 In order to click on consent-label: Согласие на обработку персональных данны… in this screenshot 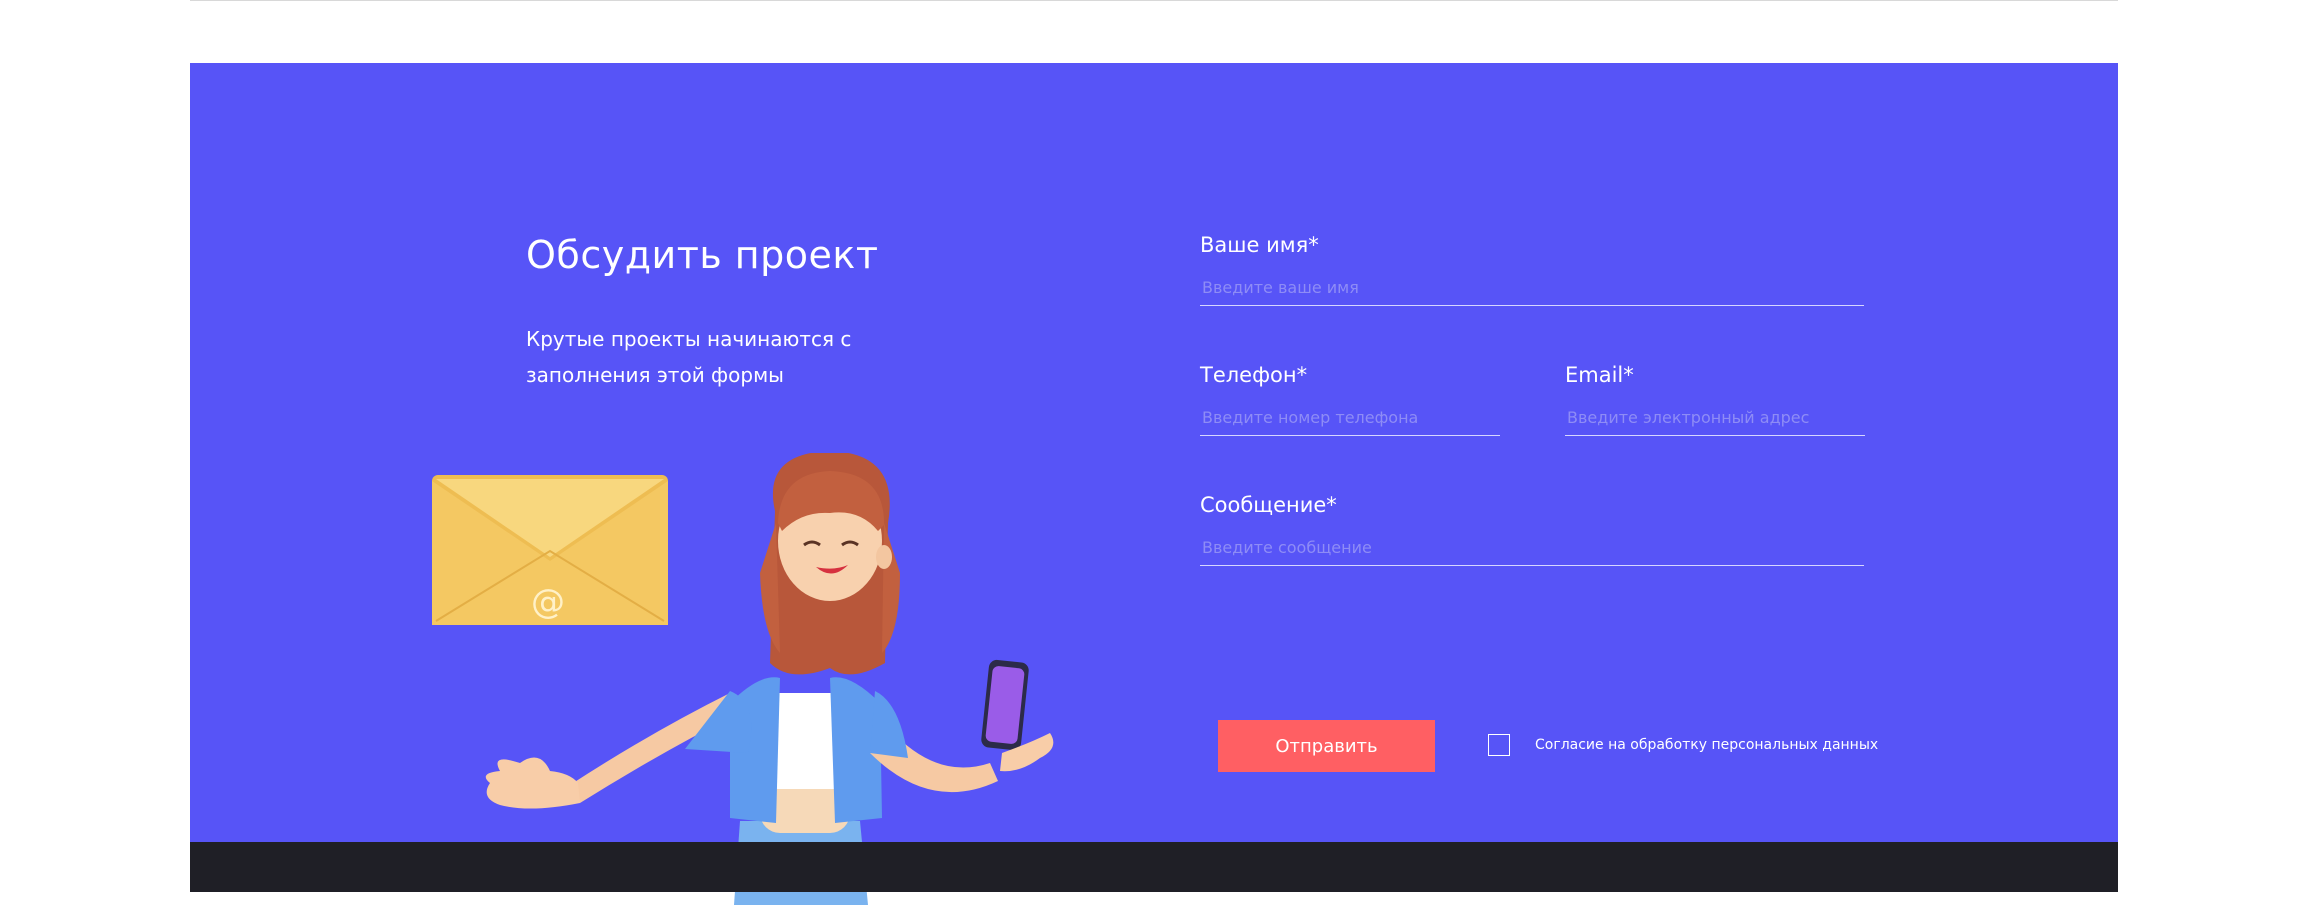, I will do `click(1707, 745)`.